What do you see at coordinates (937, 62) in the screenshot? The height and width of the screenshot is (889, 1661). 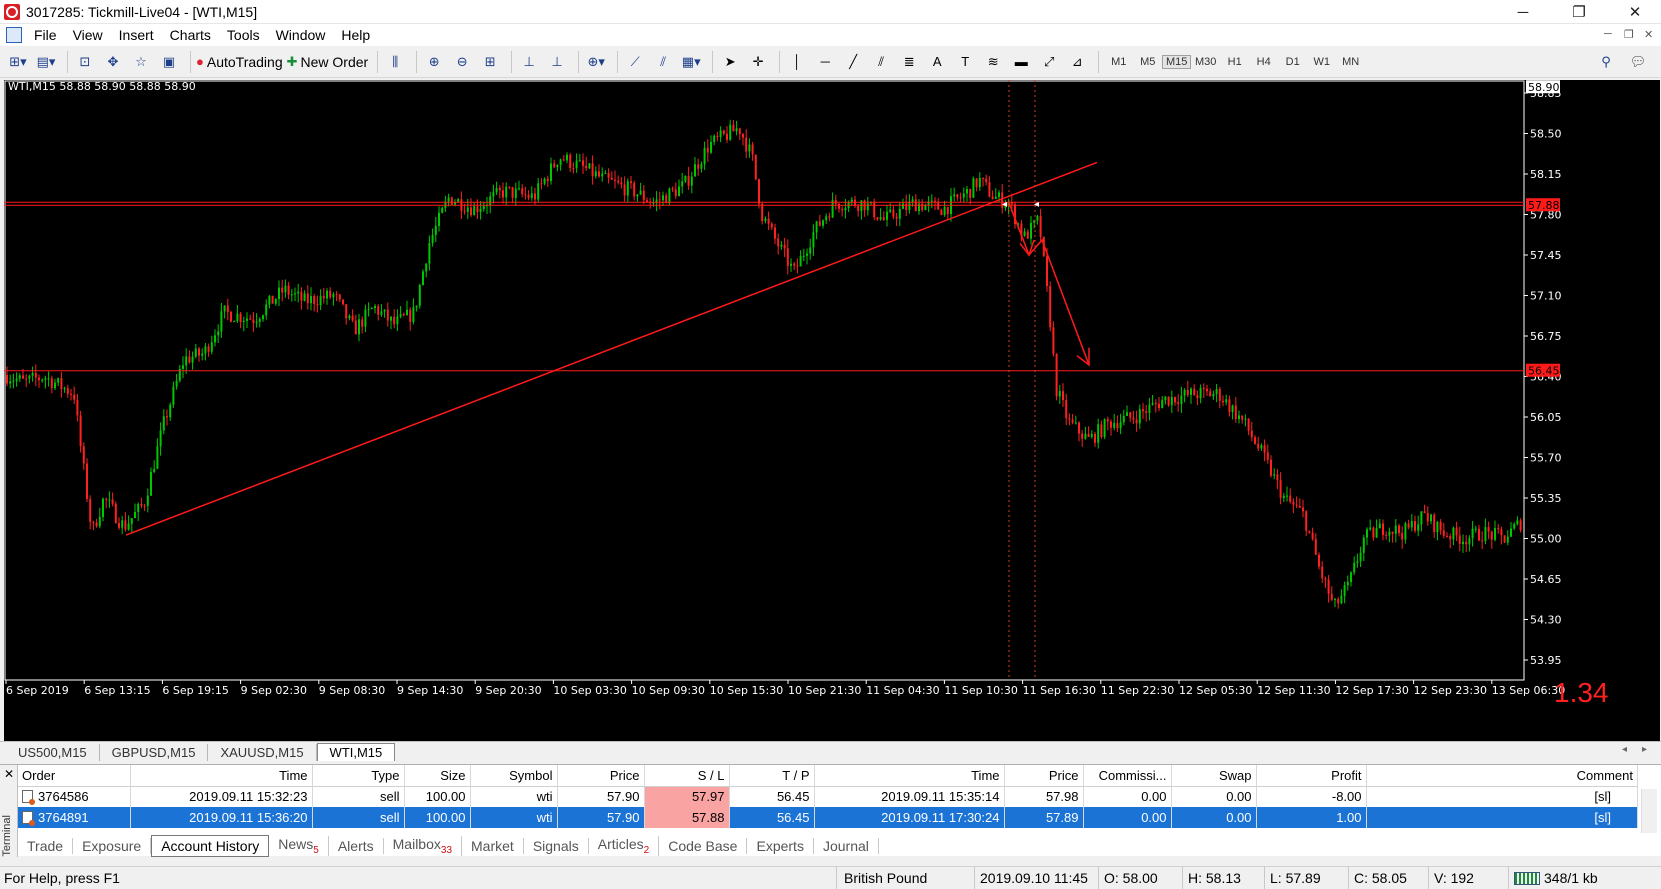 I see `text-icon: A` at bounding box center [937, 62].